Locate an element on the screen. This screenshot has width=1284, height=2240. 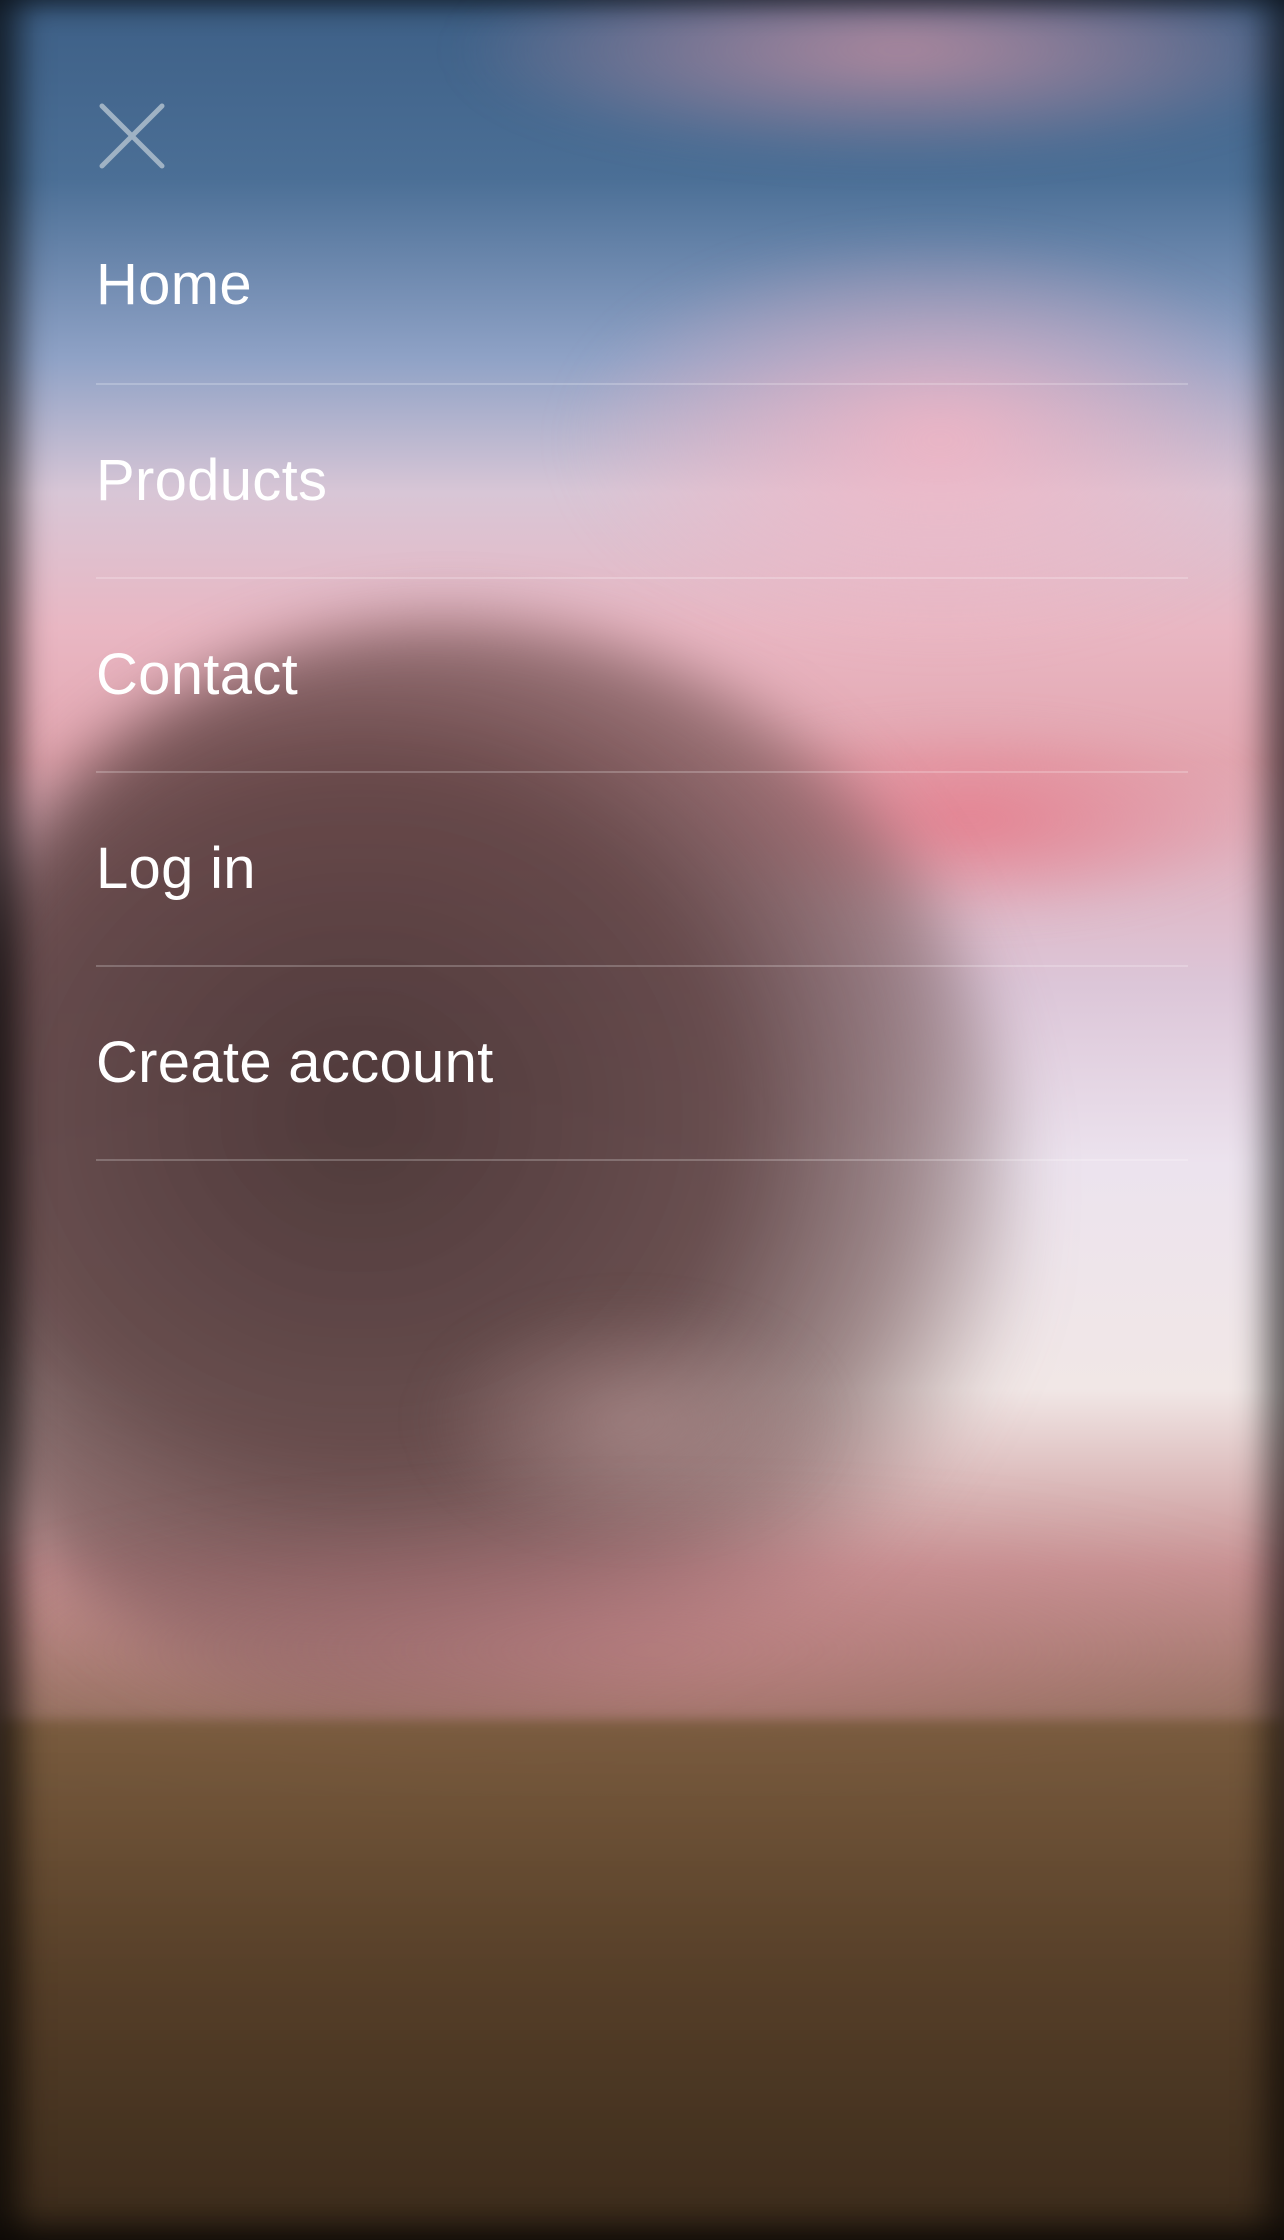
close-icon is located at coordinates (132, 136).